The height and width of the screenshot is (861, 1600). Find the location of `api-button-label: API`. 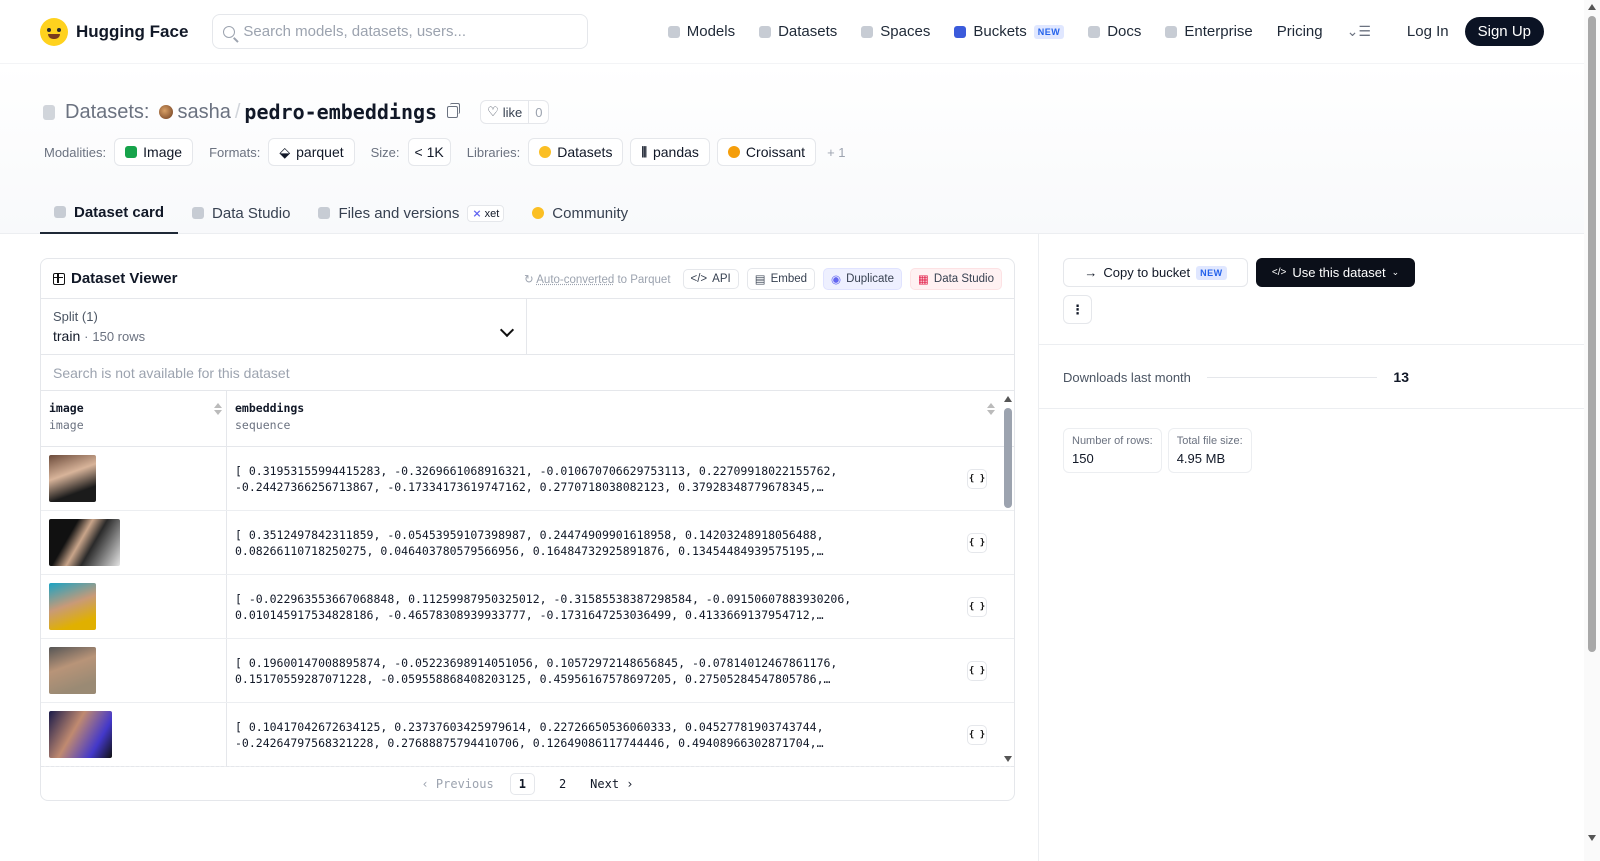

api-button-label: API is located at coordinates (721, 278).